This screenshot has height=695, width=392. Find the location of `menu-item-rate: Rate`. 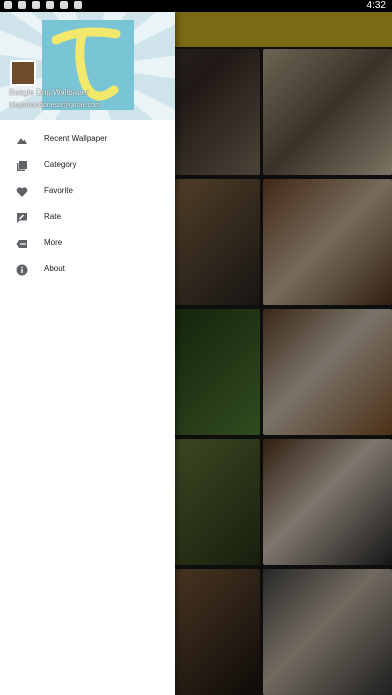

menu-item-rate: Rate is located at coordinates (87, 219).